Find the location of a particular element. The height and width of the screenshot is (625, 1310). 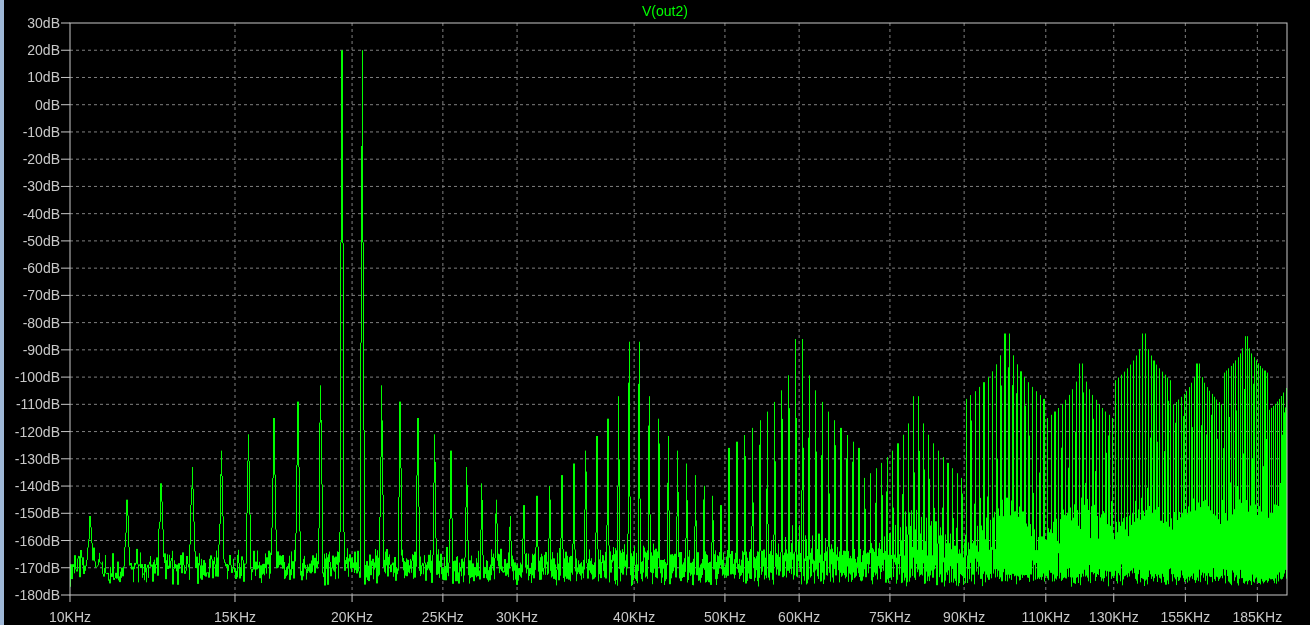

y-axis-label: -100dB is located at coordinates (37, 377).